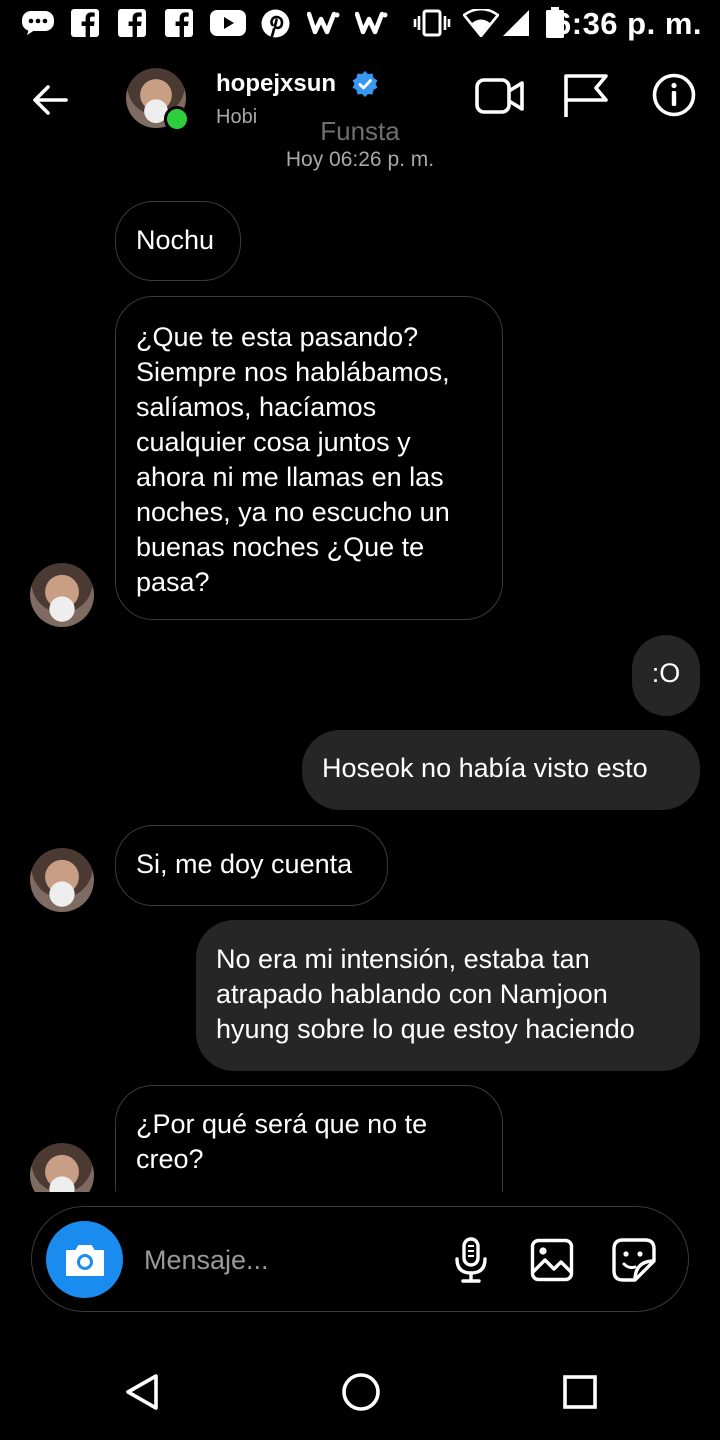  I want to click on message-bubble-incoming: Nochu, so click(178, 241).